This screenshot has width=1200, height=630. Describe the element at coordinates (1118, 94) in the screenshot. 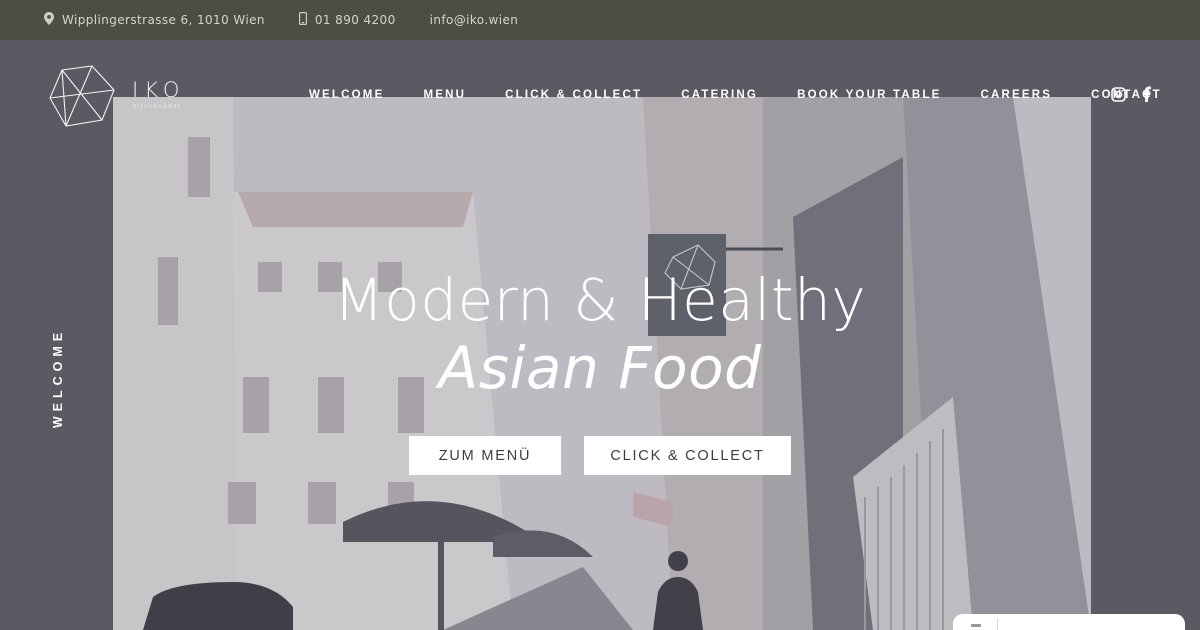

I see `instagram-icon` at that location.